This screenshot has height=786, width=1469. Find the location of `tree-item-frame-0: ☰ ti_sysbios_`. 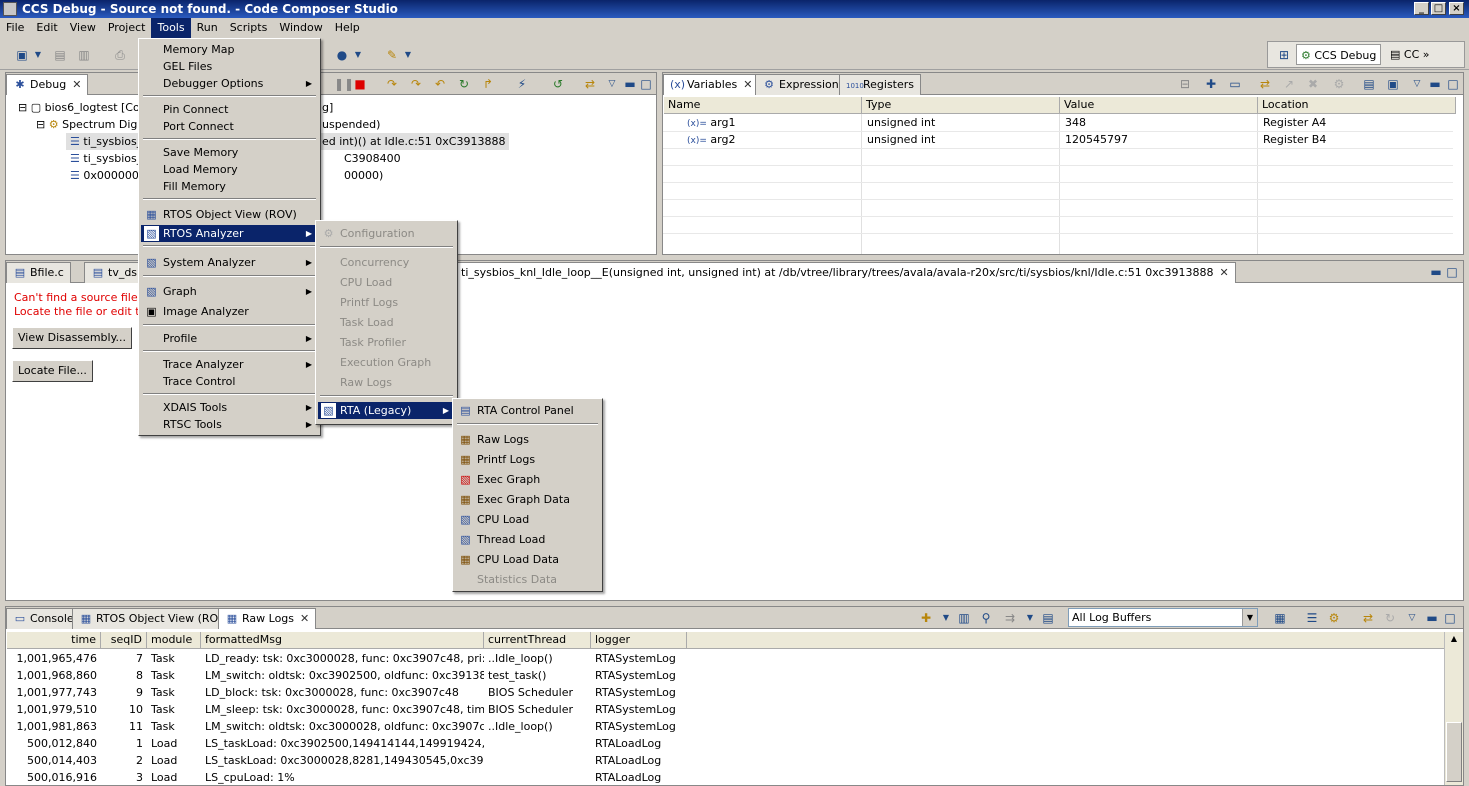

tree-item-frame-0: ☰ ti_sysbios_ is located at coordinates (106, 141).